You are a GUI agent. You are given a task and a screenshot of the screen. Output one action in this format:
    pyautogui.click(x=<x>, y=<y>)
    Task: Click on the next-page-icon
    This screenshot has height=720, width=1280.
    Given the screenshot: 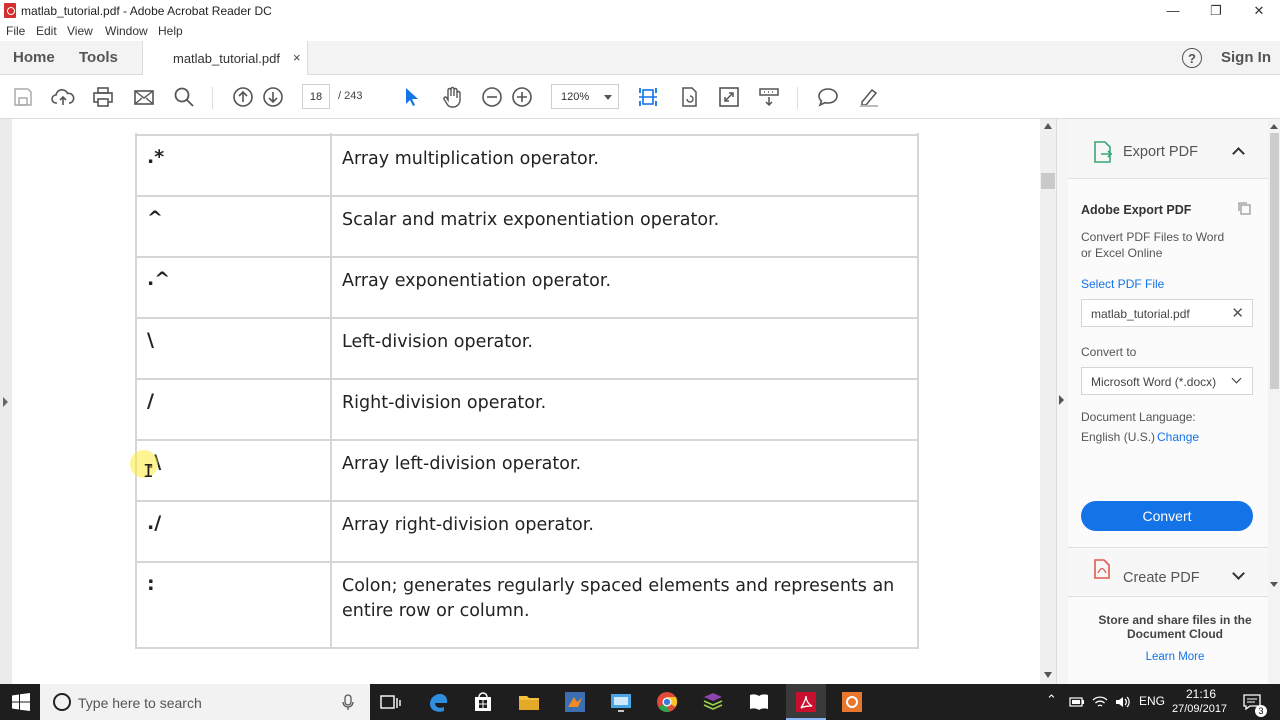 What is the action you would take?
    pyautogui.click(x=273, y=97)
    